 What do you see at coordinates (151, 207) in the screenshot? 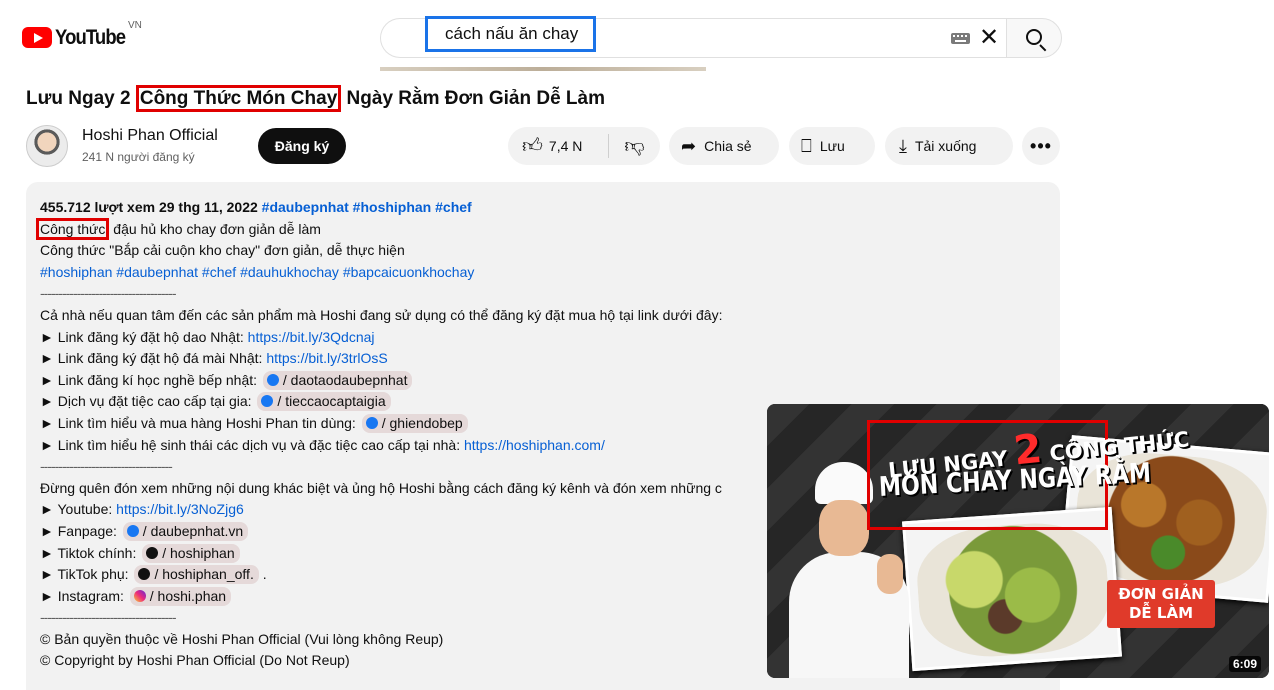
I see `views-date: 455.712 lượt xem 29 thg 11, 2022` at bounding box center [151, 207].